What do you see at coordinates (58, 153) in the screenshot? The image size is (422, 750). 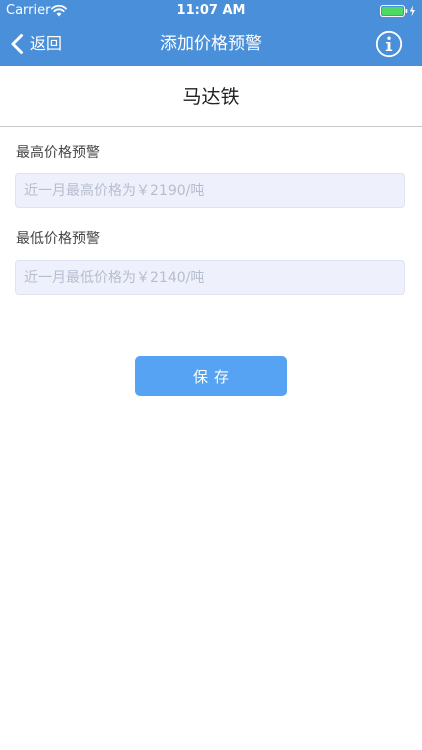 I see `max-price-label: 最高价格预警` at bounding box center [58, 153].